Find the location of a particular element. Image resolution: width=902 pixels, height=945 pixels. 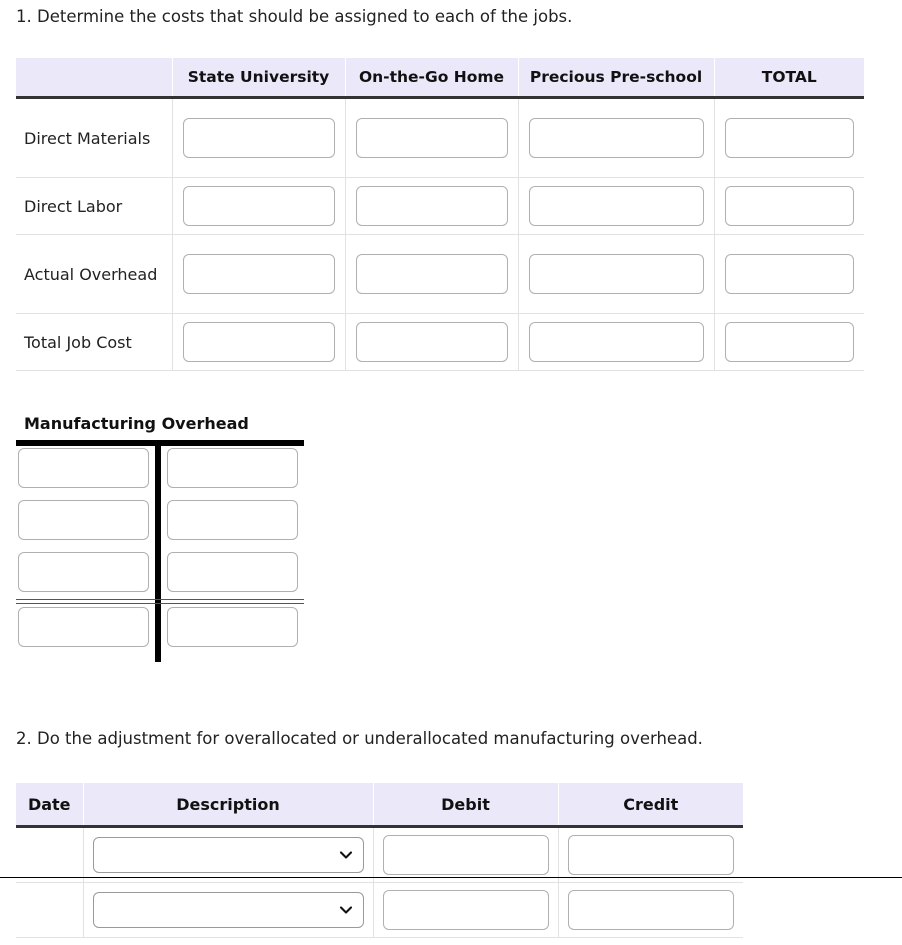

cell-direct-materials-on-the-go-home is located at coordinates (432, 137).